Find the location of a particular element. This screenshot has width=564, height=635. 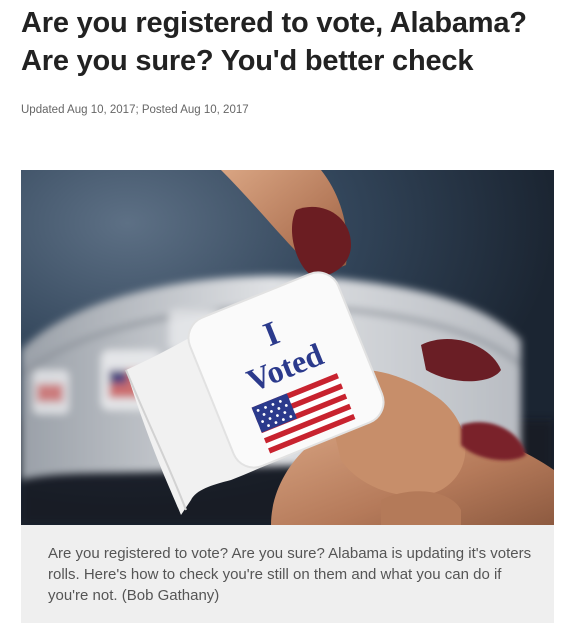

headline-line-1: Are you registered to vote, Alabama? is located at coordinates (274, 23).